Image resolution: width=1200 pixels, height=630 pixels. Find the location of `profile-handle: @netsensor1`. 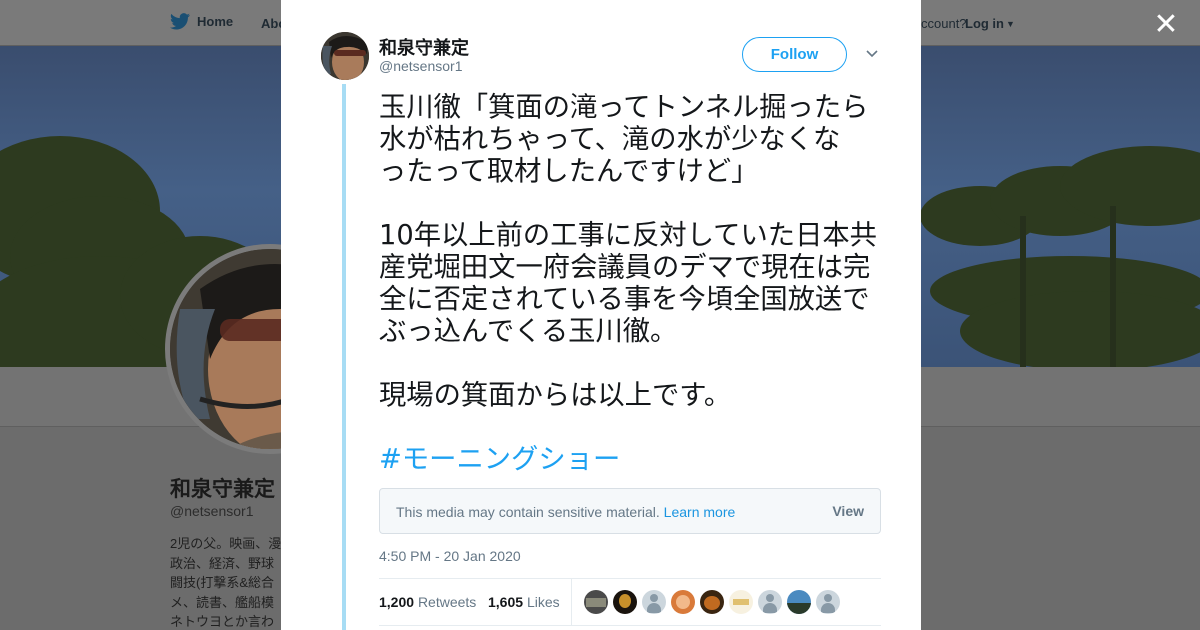

profile-handle: @netsensor1 is located at coordinates (212, 511).